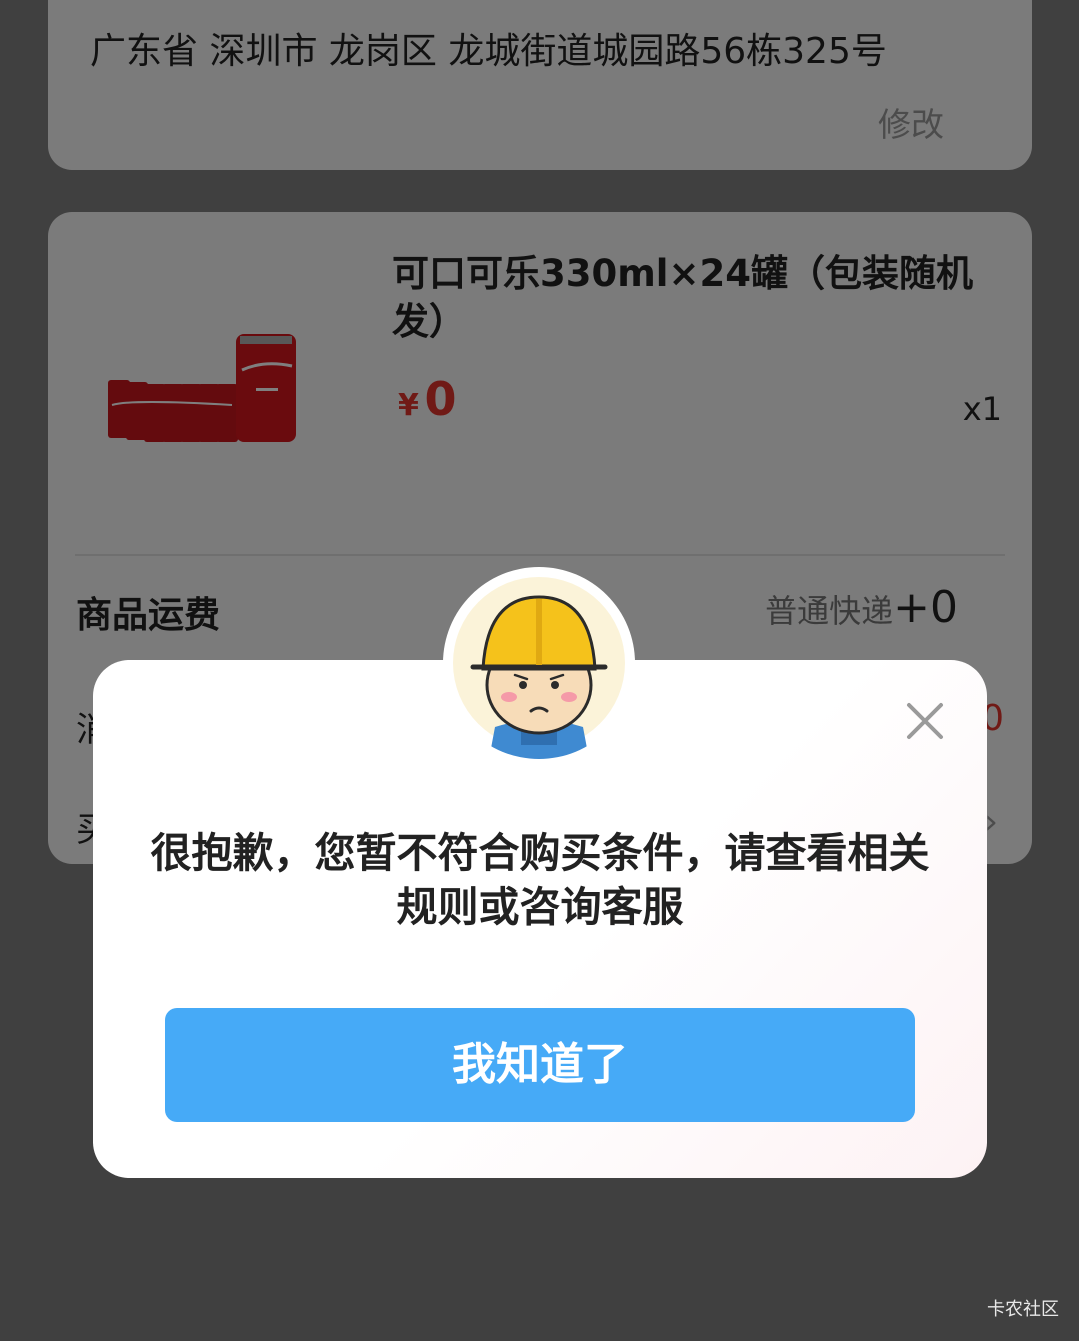 Image resolution: width=1079 pixels, height=1341 pixels. What do you see at coordinates (925, 721) in the screenshot?
I see `close-icon` at bounding box center [925, 721].